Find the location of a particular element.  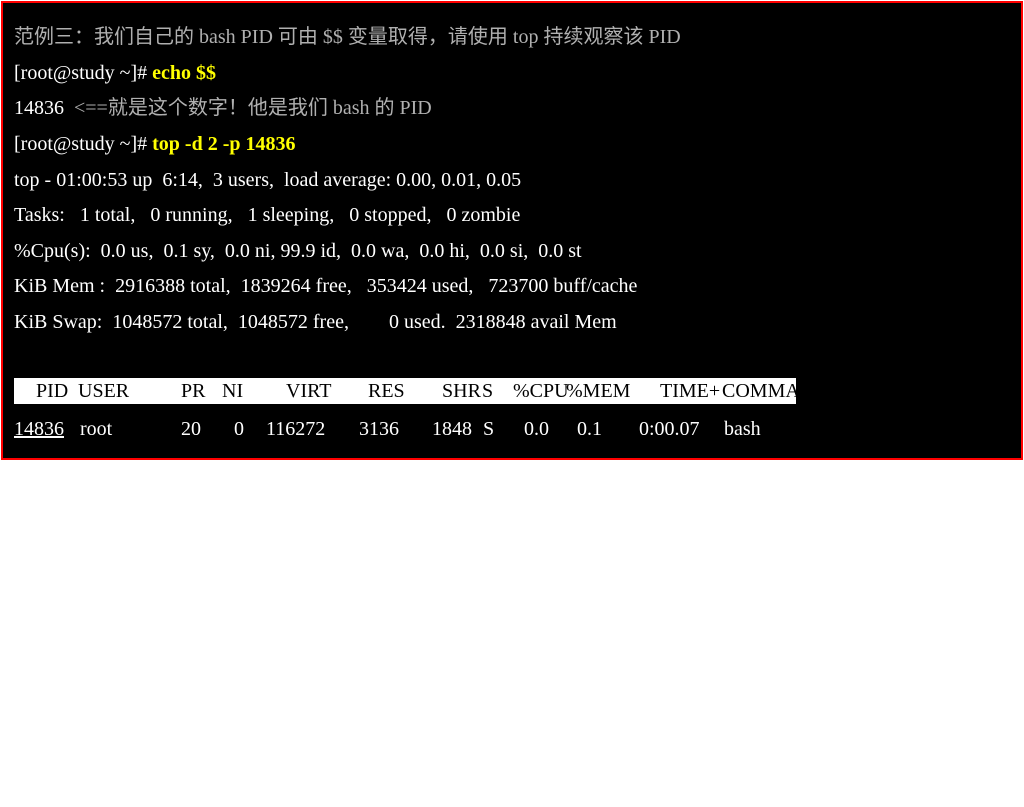

command-line-echo: [root@study ~]# echo $$ is located at coordinates (115, 73).